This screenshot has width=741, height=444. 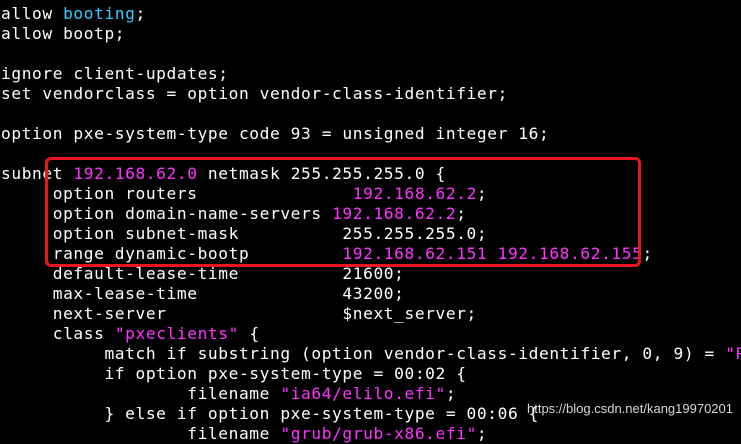 I want to click on code-line: default-lease-time 21600;, so click(x=203, y=273).